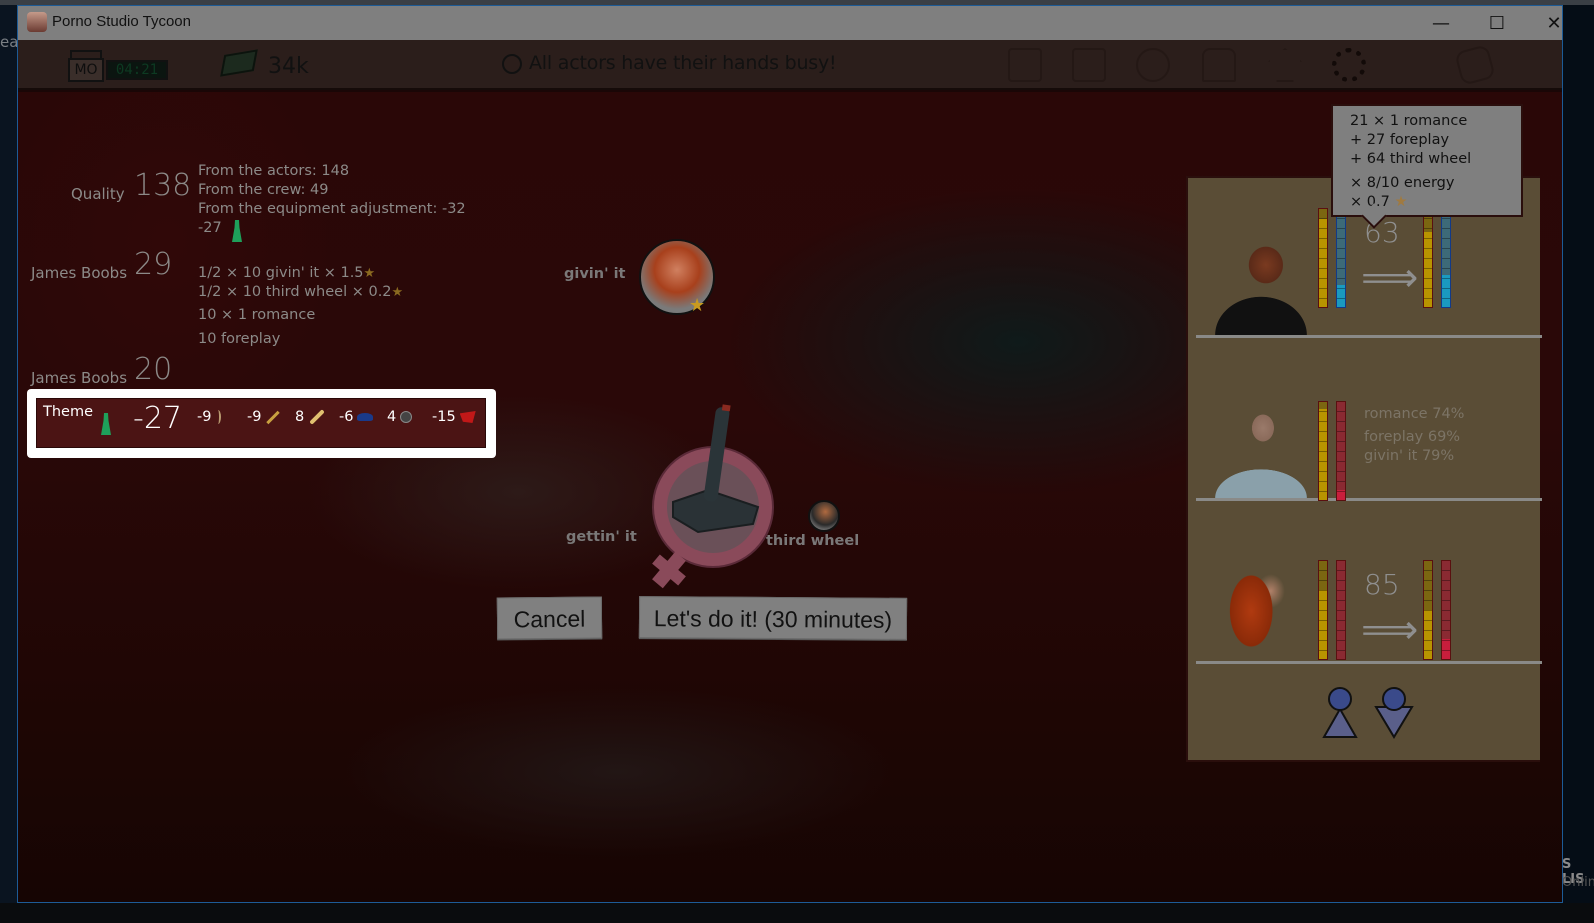 The width and height of the screenshot is (1594, 923). Describe the element at coordinates (1411, 159) in the screenshot. I see `tooltip-line: + 64 third wheel` at that location.